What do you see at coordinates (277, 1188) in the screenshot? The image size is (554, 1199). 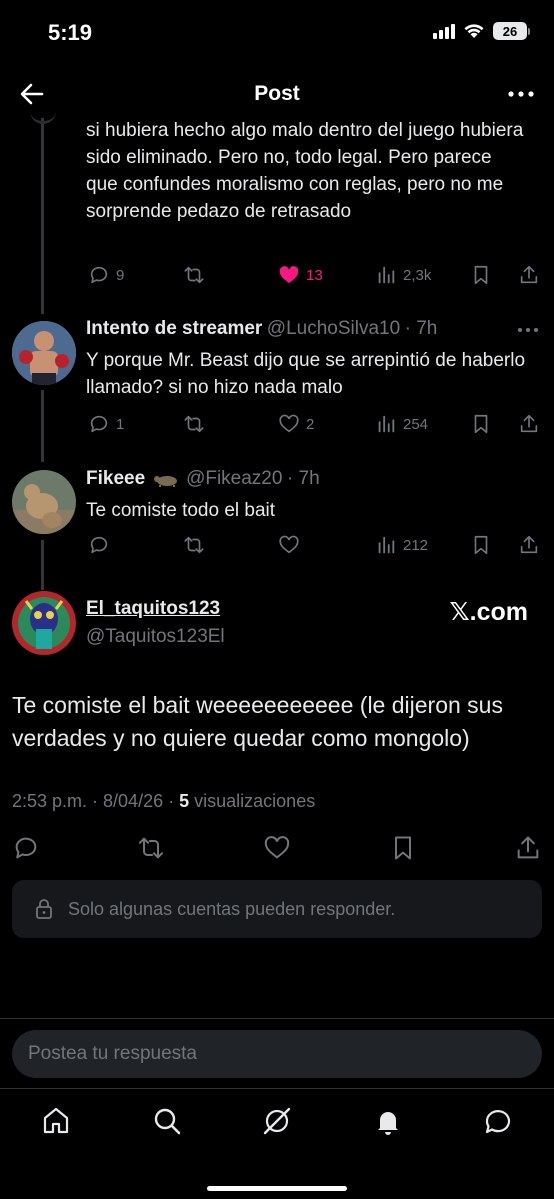 I see `home-indicator` at bounding box center [277, 1188].